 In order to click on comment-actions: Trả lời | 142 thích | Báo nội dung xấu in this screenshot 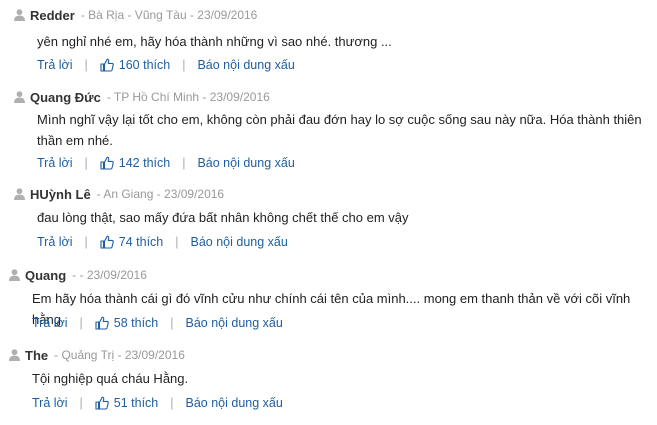, I will do `click(166, 163)`.